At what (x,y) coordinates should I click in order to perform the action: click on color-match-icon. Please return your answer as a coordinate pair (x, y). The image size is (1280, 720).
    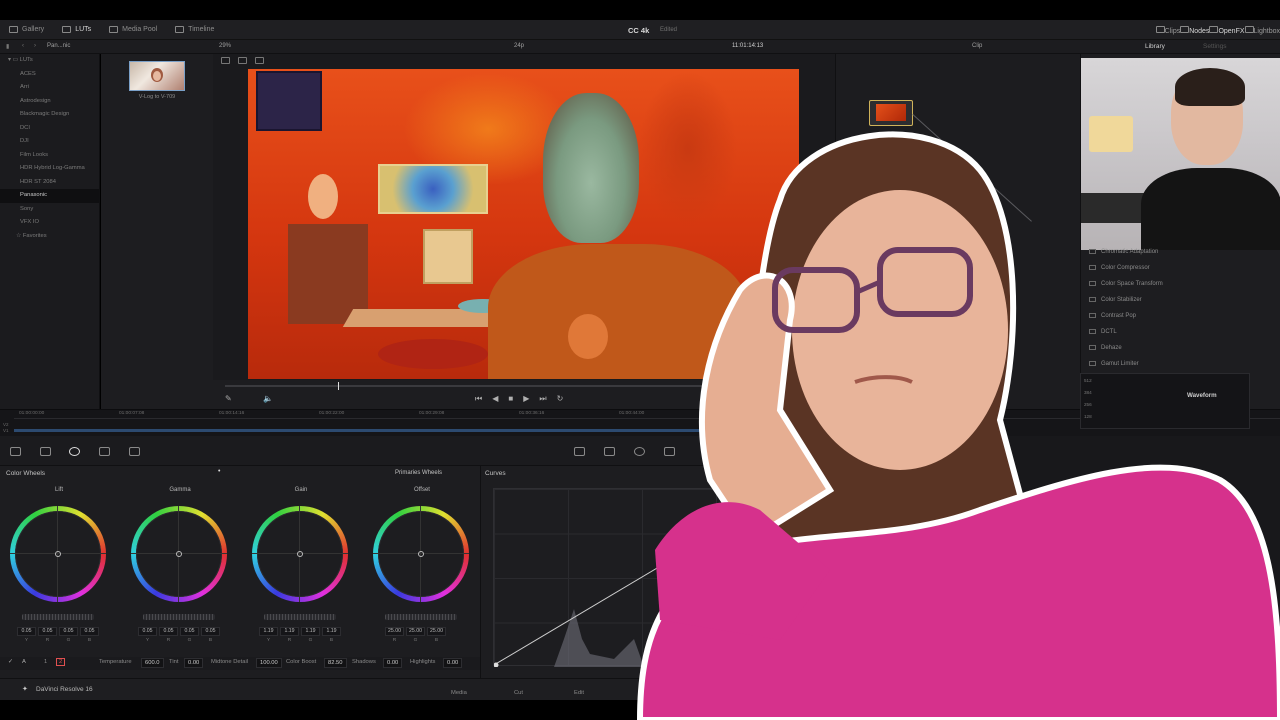
    Looking at the image, I should click on (45, 451).